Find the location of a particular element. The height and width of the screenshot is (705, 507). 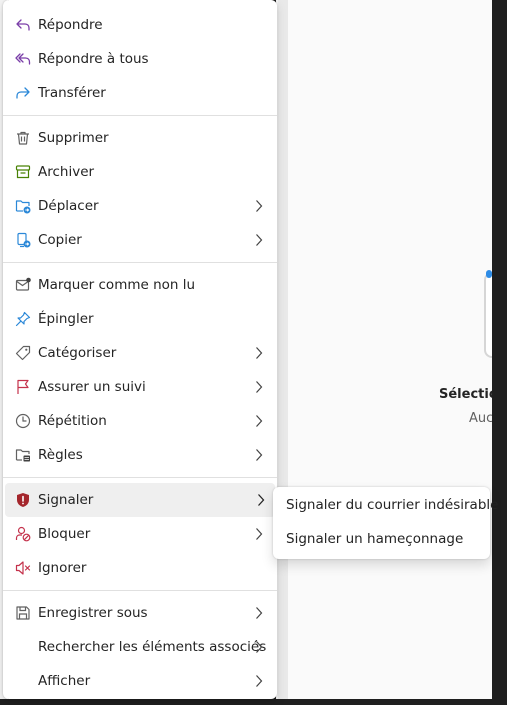

menu-item-report: Signaler is located at coordinates (140, 500).